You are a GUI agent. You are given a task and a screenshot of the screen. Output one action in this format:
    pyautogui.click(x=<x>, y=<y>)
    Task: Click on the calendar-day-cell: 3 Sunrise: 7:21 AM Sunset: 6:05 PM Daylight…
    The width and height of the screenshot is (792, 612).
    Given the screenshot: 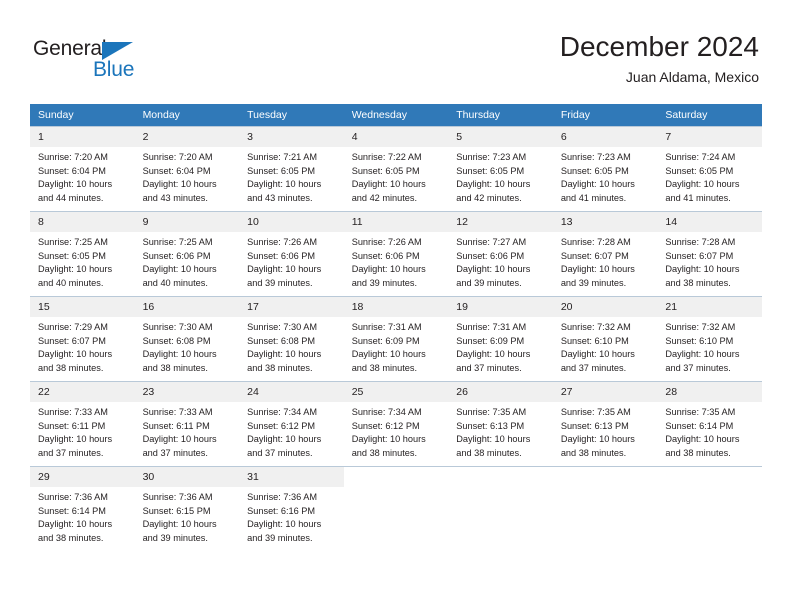 What is the action you would take?
    pyautogui.click(x=291, y=169)
    